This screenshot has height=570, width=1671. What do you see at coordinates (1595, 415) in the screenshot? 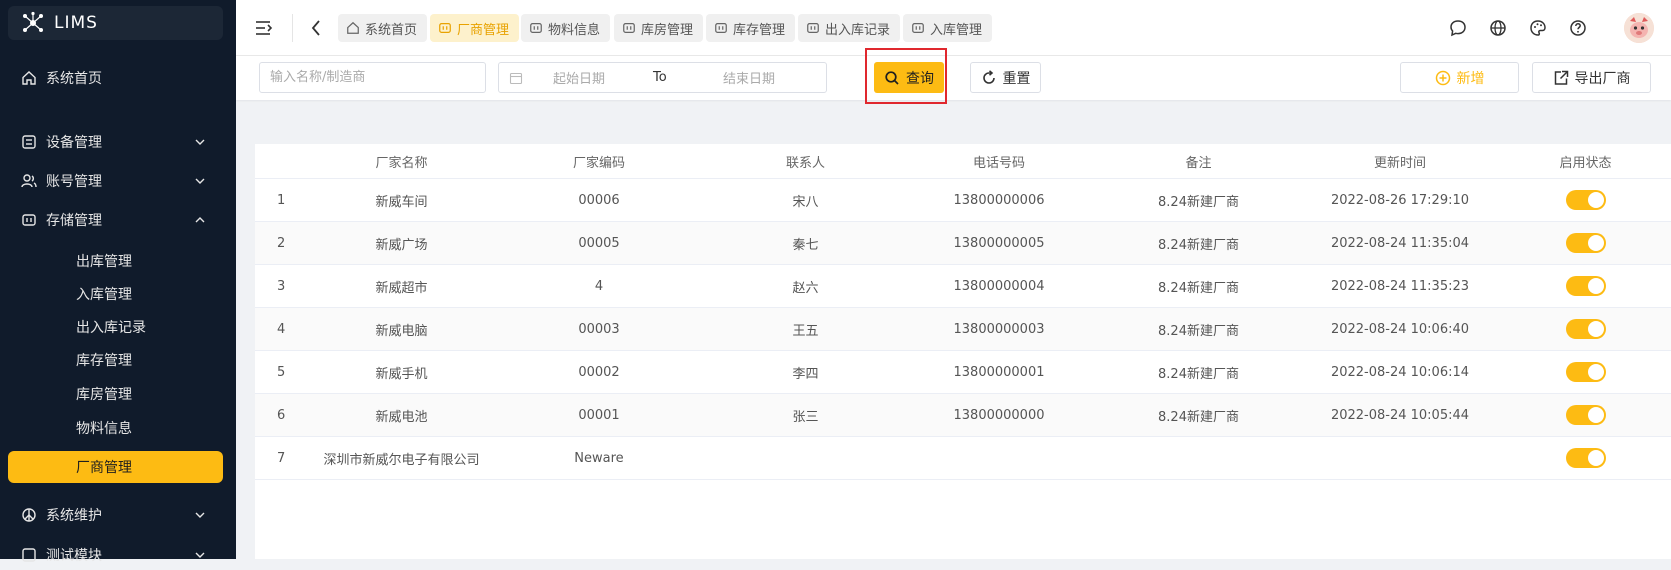
I see `toggle-knob` at bounding box center [1595, 415].